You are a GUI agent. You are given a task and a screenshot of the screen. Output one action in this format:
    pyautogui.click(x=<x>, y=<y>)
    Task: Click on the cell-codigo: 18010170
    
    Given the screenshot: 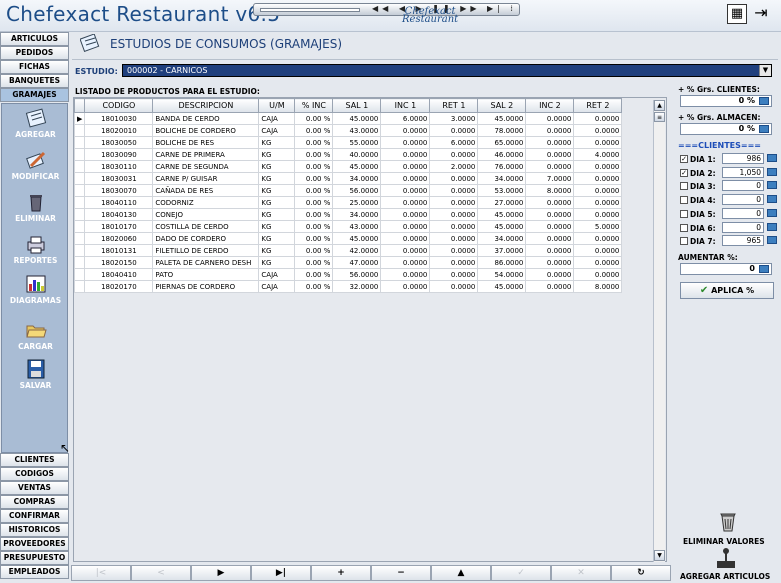 What is the action you would take?
    pyautogui.click(x=119, y=226)
    